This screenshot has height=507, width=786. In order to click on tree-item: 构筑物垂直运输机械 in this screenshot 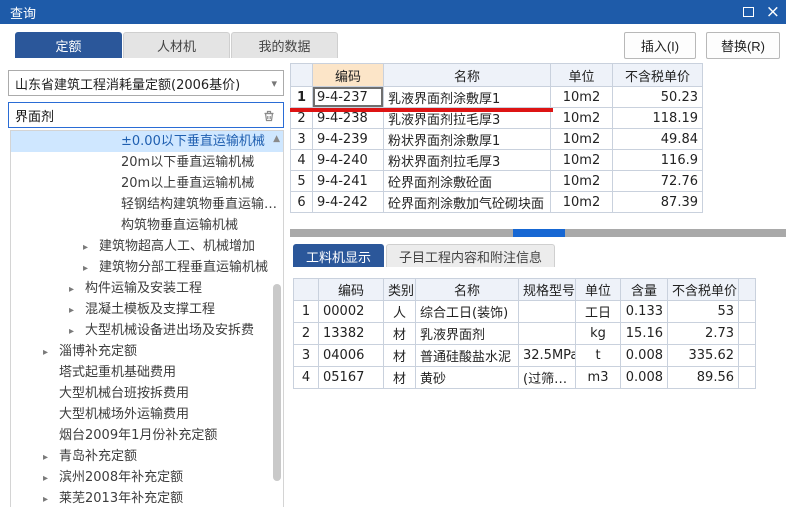, I will do `click(147, 225)`.